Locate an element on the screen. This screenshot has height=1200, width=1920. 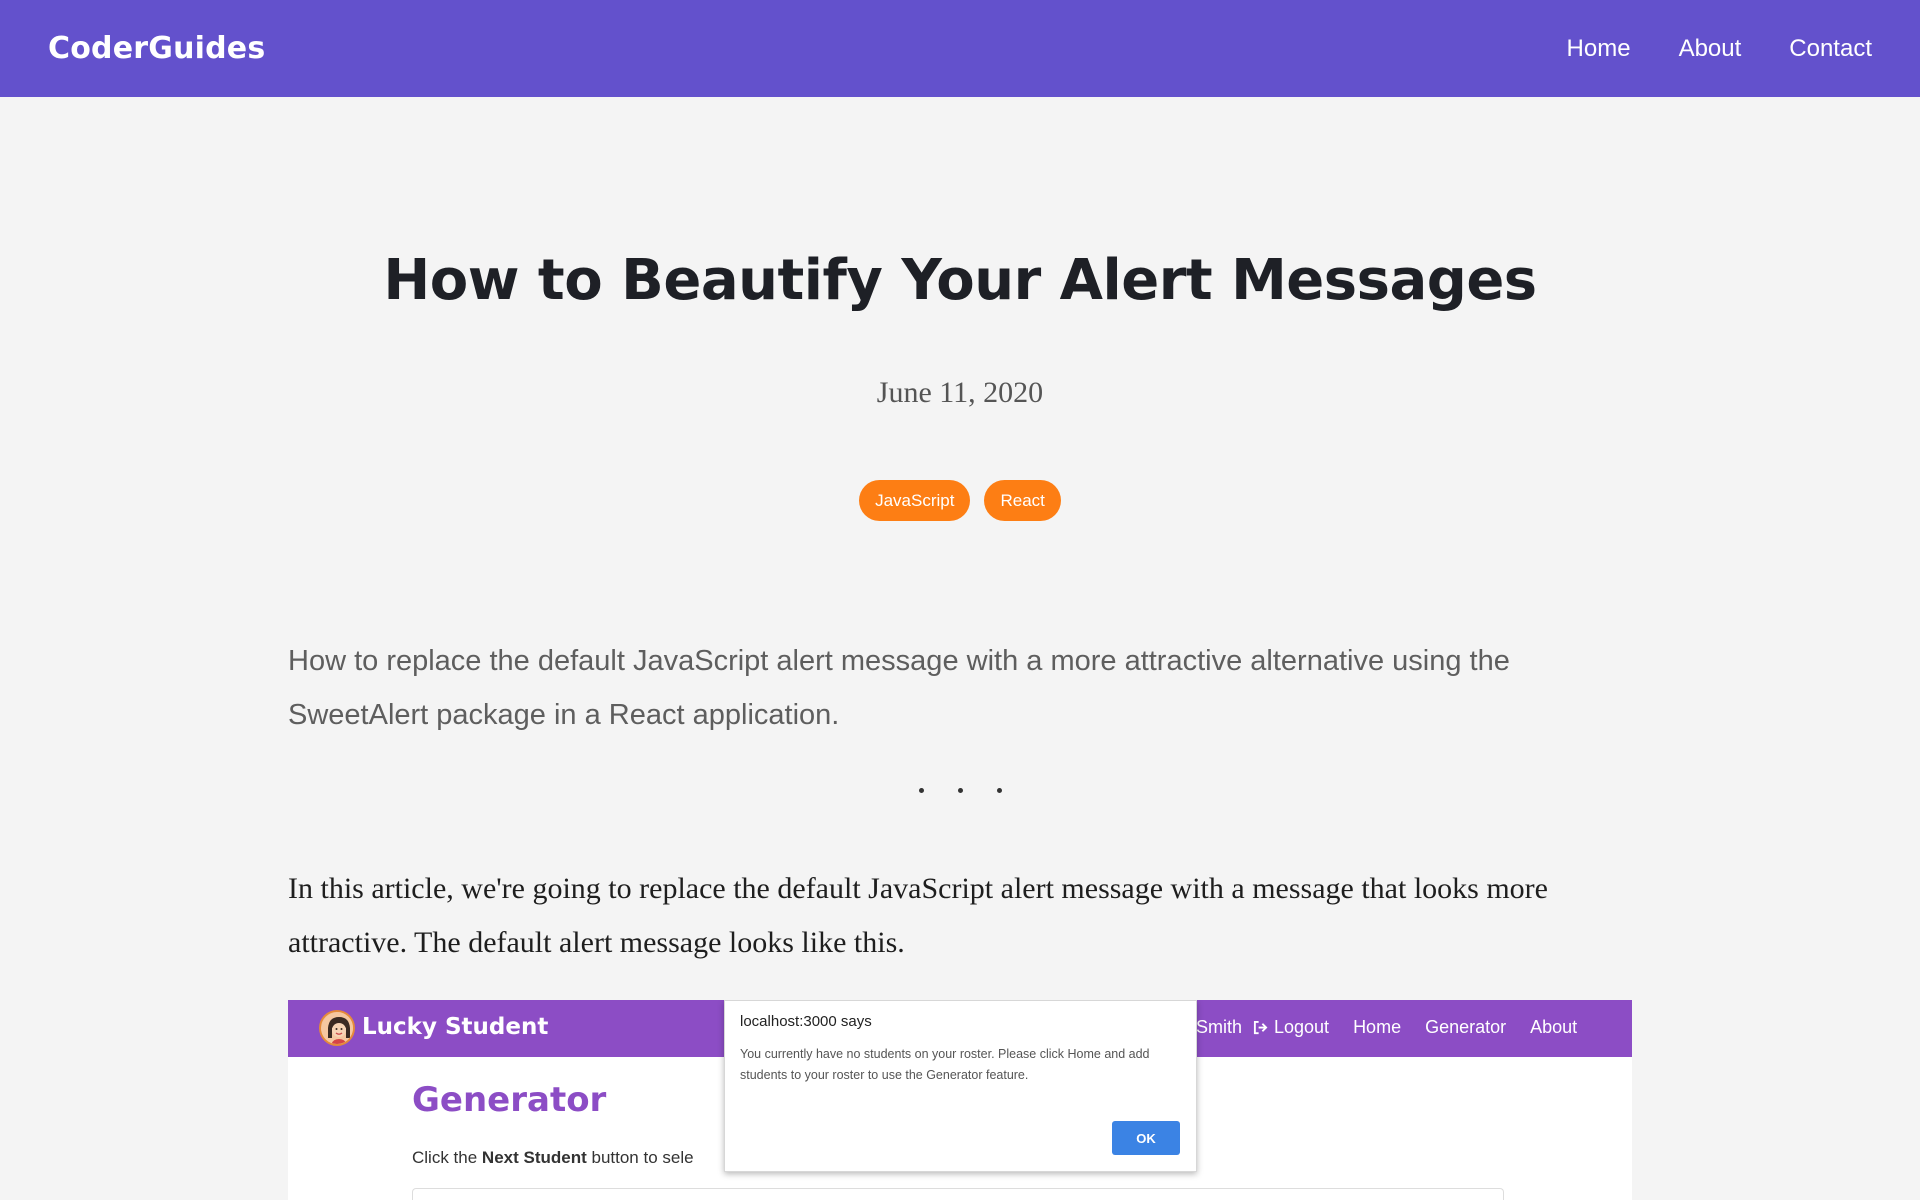
logout-icon is located at coordinates (1260, 1027).